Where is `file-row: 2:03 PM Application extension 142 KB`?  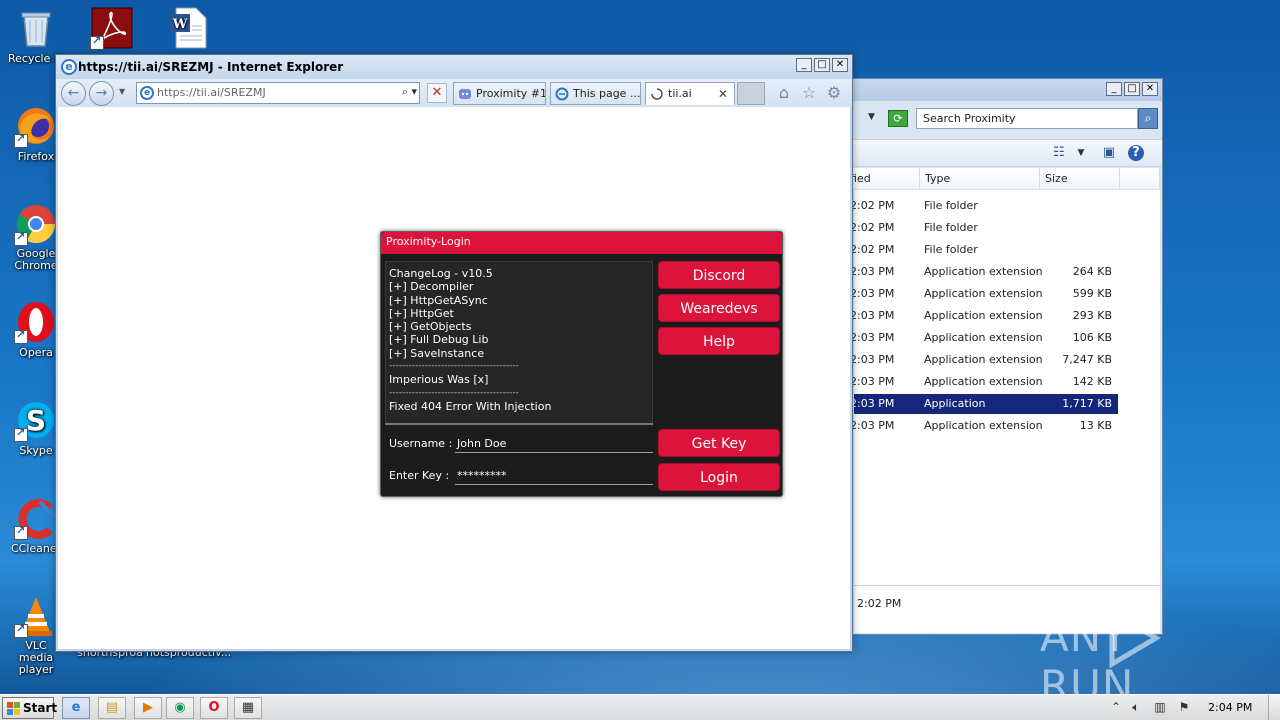
file-row: 2:03 PM Application extension 142 KB is located at coordinates (984, 382).